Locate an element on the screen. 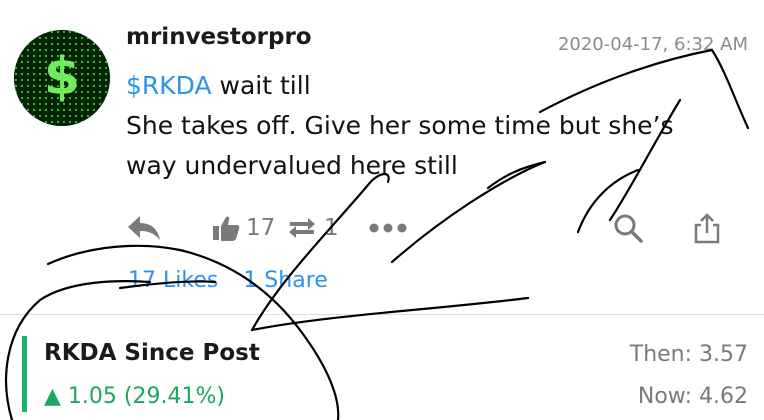  reshare-button: 1 is located at coordinates (312, 228).